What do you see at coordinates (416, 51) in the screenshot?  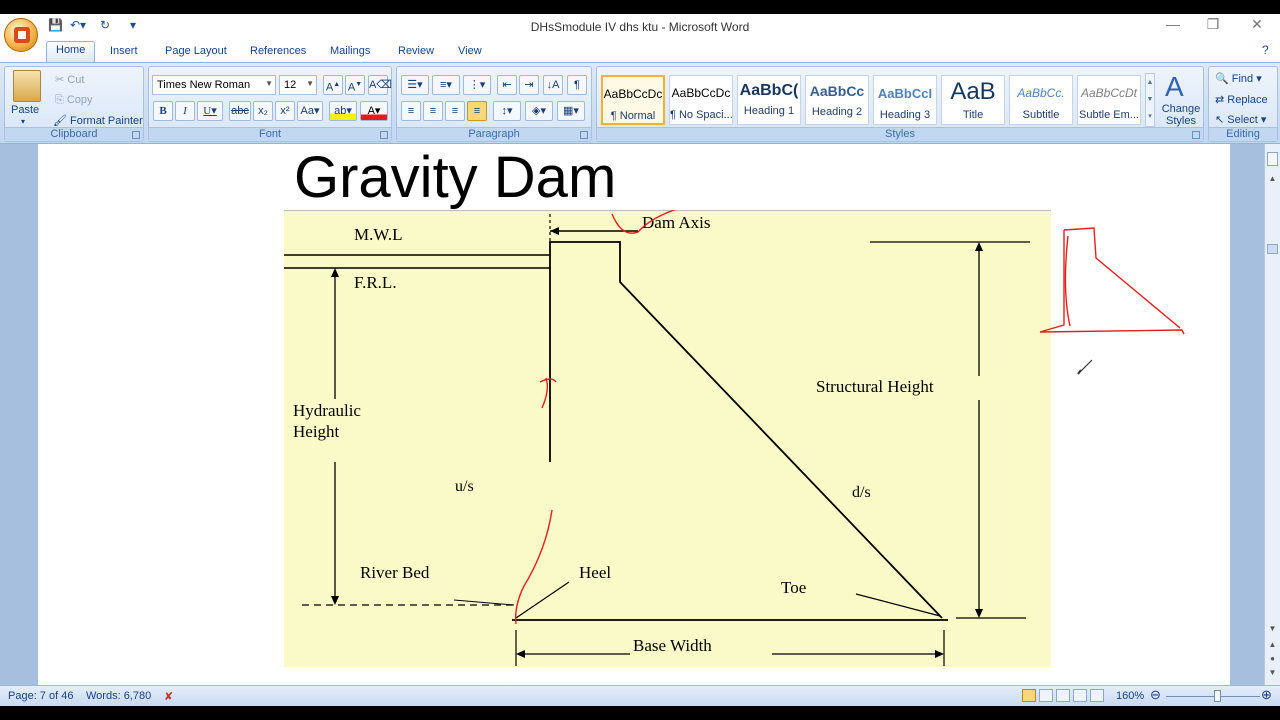 I see `tab-review: Review` at bounding box center [416, 51].